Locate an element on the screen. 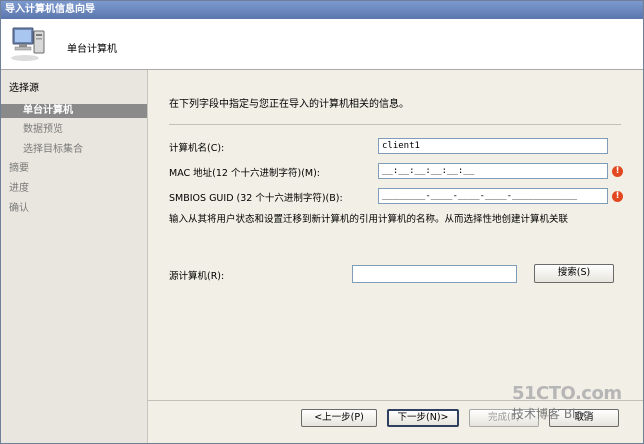 This screenshot has width=644, height=444. smbios-guid-input: ________-____-____-____-____________ is located at coordinates (493, 196).